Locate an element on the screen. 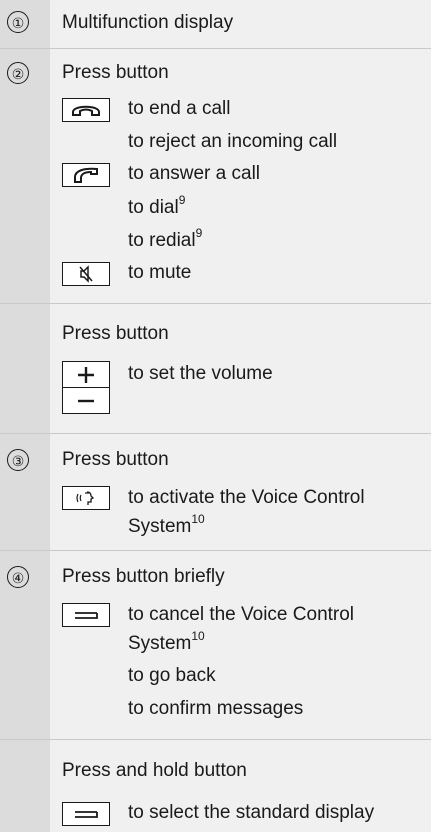  number-column: ② is located at coordinates (25, 176).